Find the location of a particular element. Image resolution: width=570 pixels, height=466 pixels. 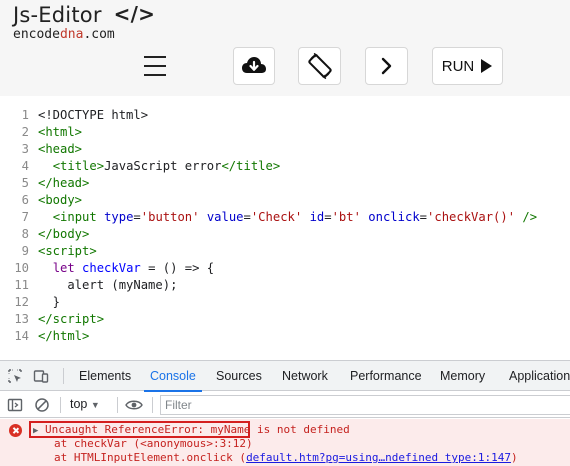

code-line: 6 <body> is located at coordinates (52, 200).